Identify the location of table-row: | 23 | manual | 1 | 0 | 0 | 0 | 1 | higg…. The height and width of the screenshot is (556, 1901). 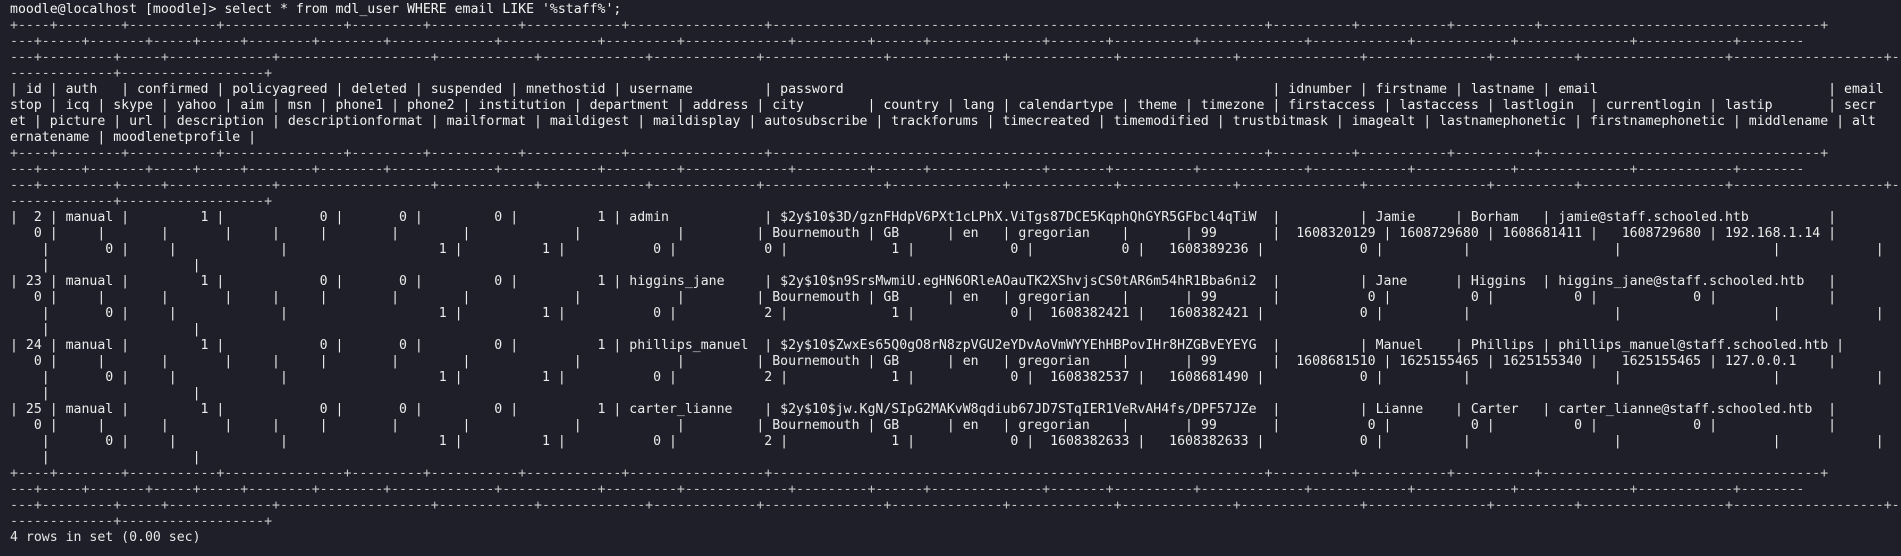
(923, 281).